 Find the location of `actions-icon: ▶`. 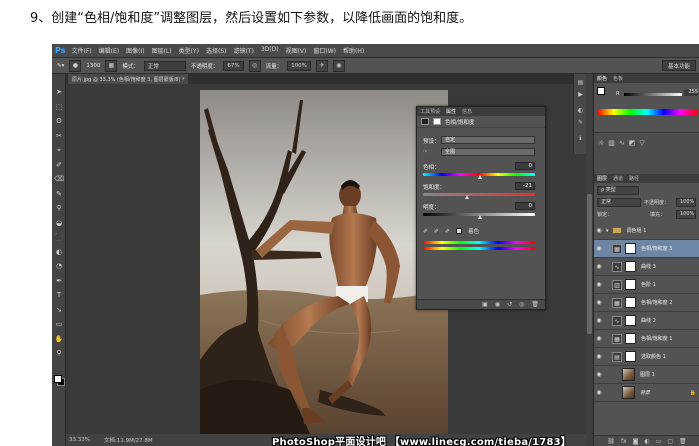

actions-icon: ▶ is located at coordinates (580, 94).